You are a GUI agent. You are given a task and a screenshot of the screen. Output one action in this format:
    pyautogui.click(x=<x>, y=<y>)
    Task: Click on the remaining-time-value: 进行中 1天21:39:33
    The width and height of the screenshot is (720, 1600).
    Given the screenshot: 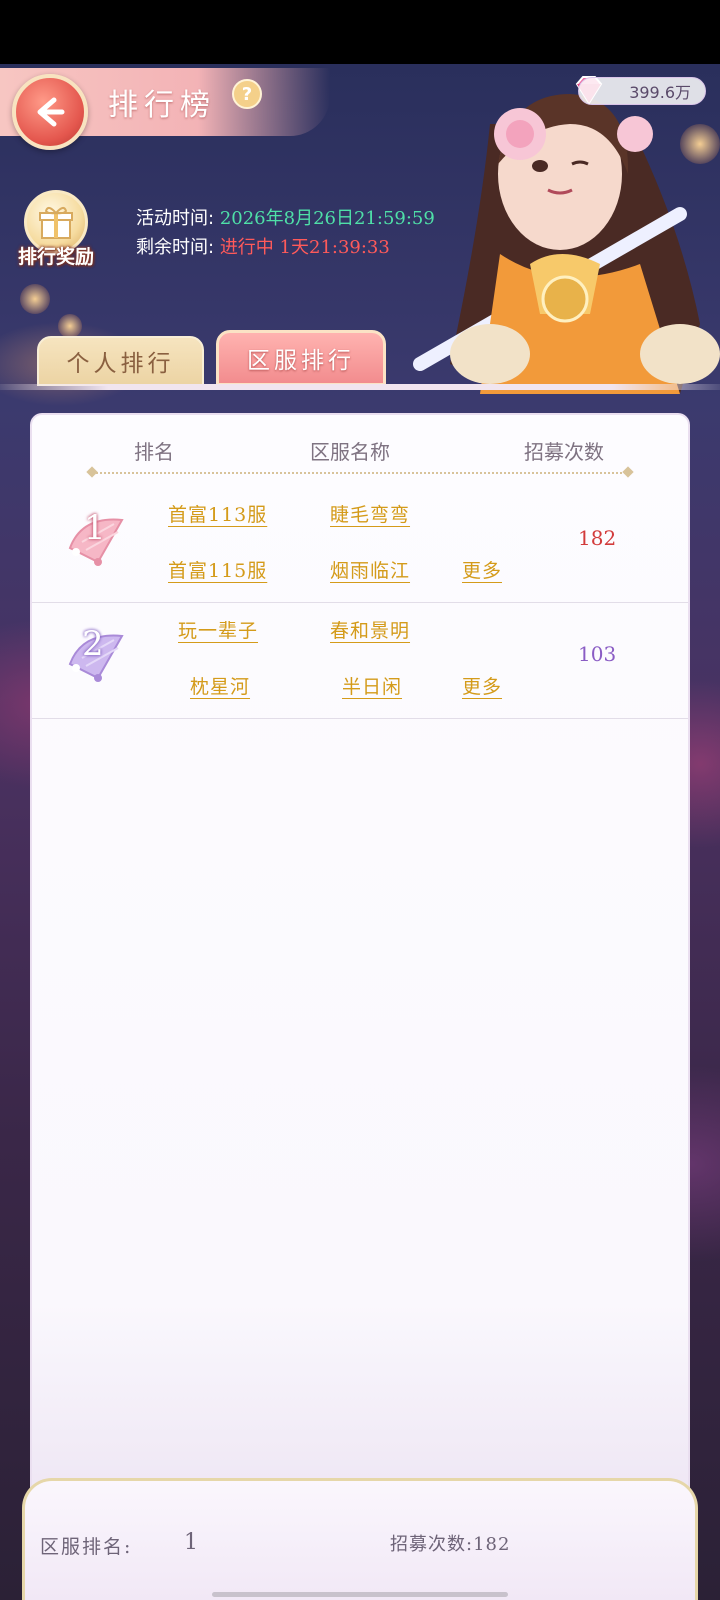 What is the action you would take?
    pyautogui.click(x=304, y=247)
    